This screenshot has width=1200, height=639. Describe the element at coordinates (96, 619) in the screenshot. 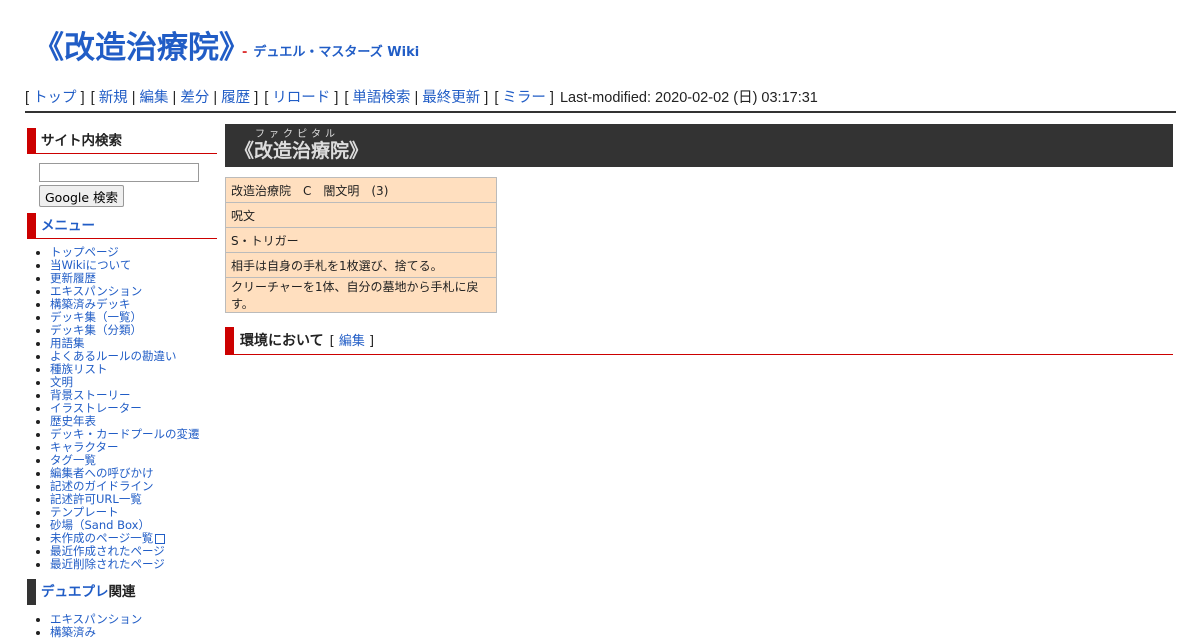

I see `duepure-link-item: エキスパンション` at that location.